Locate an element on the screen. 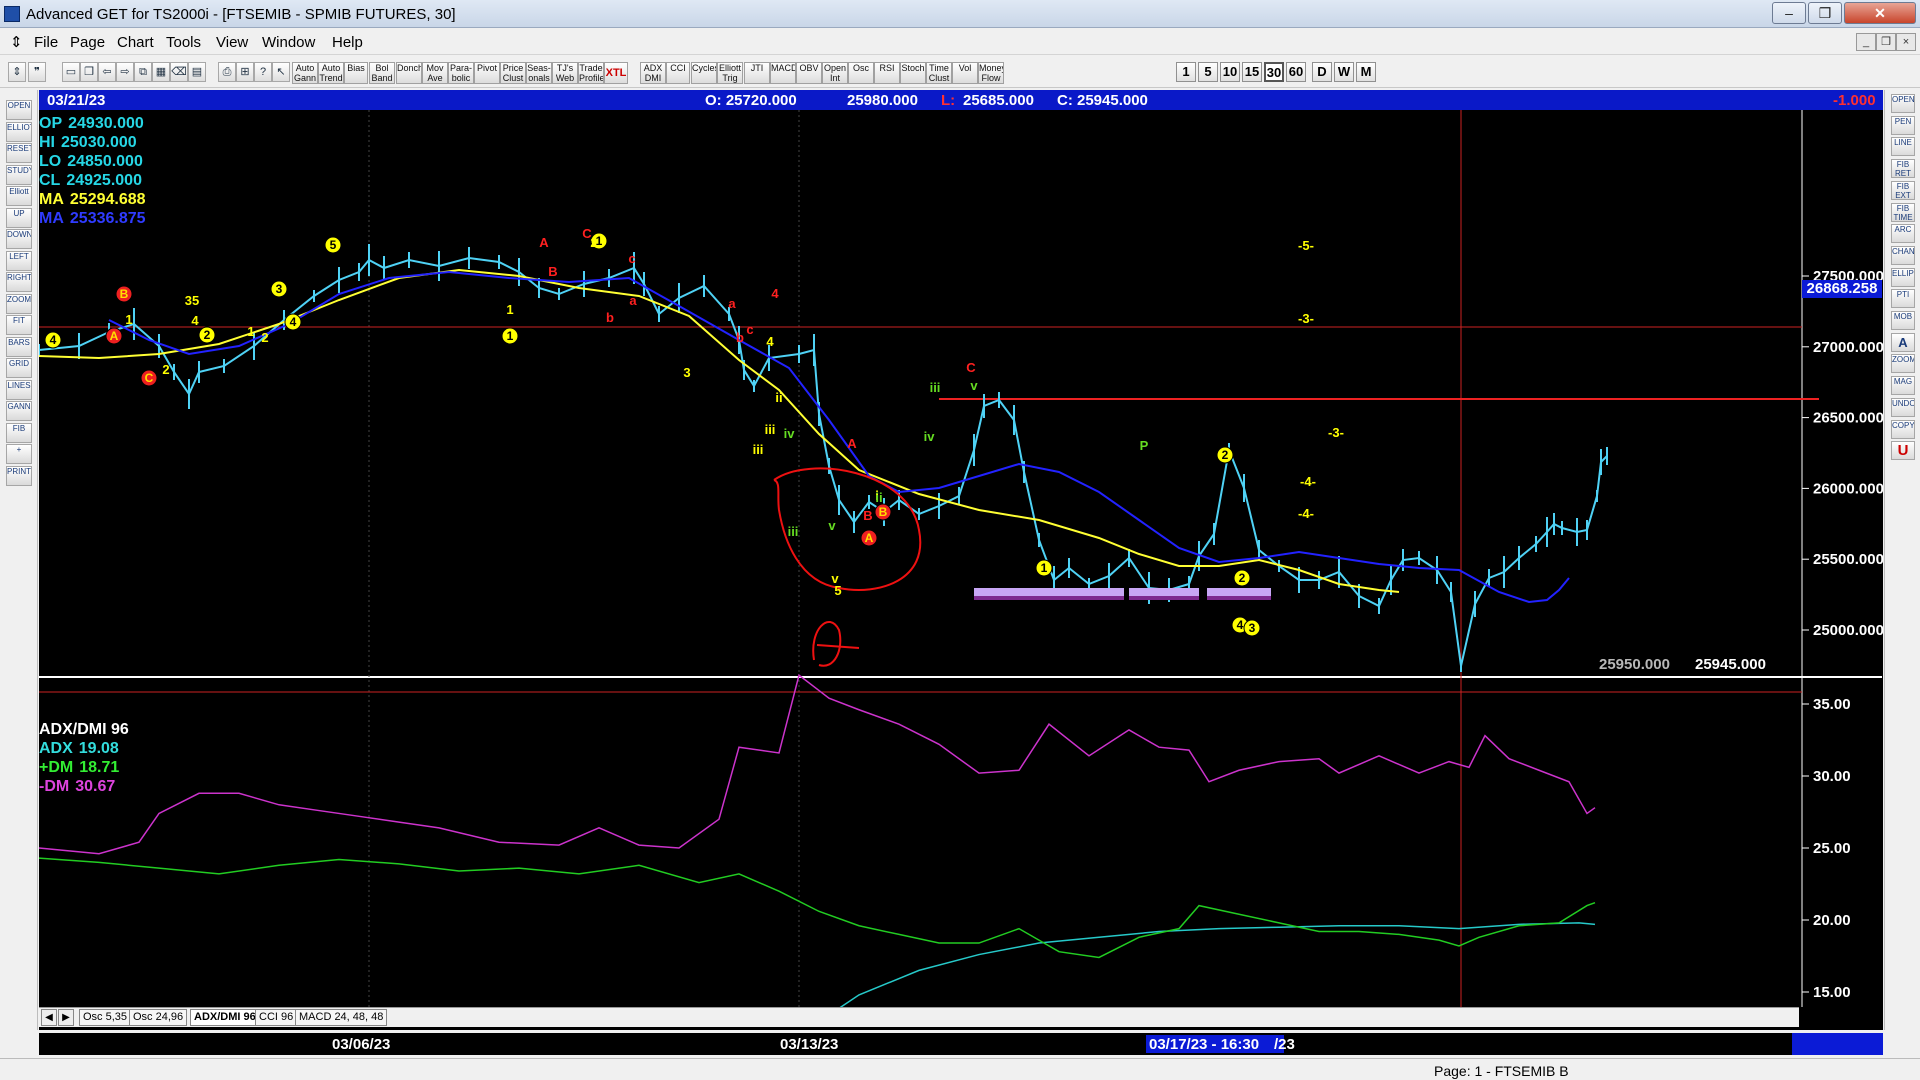  timeframe-30: 30 is located at coordinates (1274, 72).